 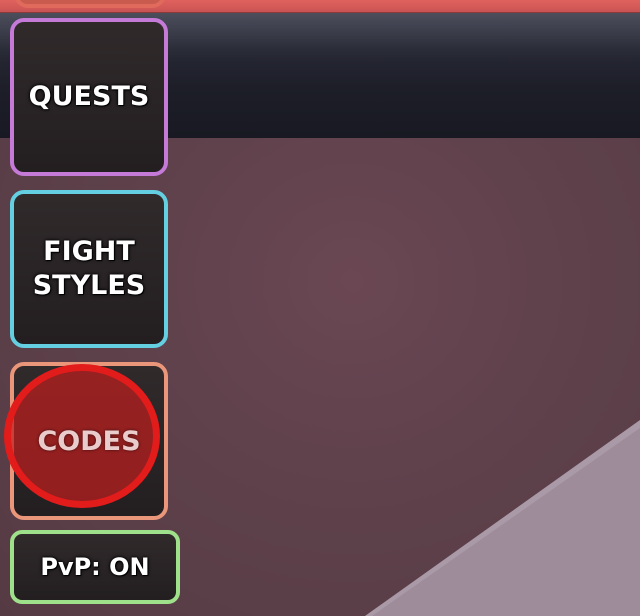 I want to click on fight-styles-button: FIGHT STYLES, so click(x=89, y=269).